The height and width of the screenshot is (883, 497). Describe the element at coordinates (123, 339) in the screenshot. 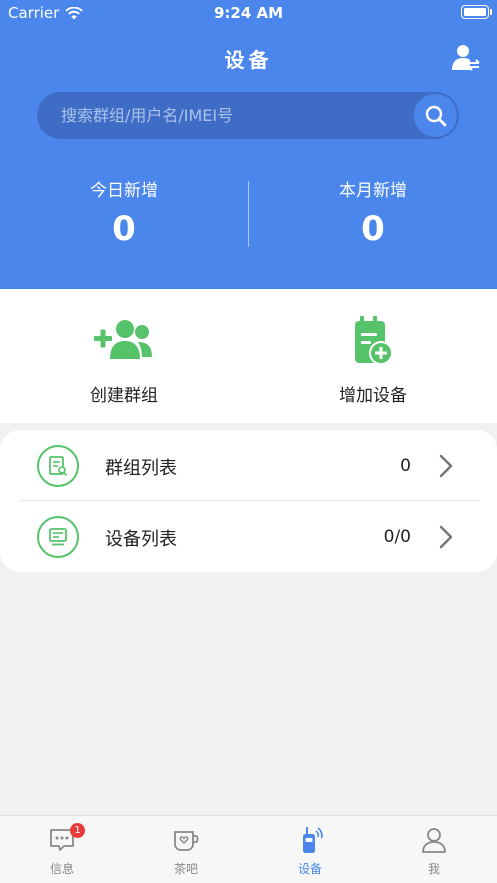

I see `add-group-icon` at that location.